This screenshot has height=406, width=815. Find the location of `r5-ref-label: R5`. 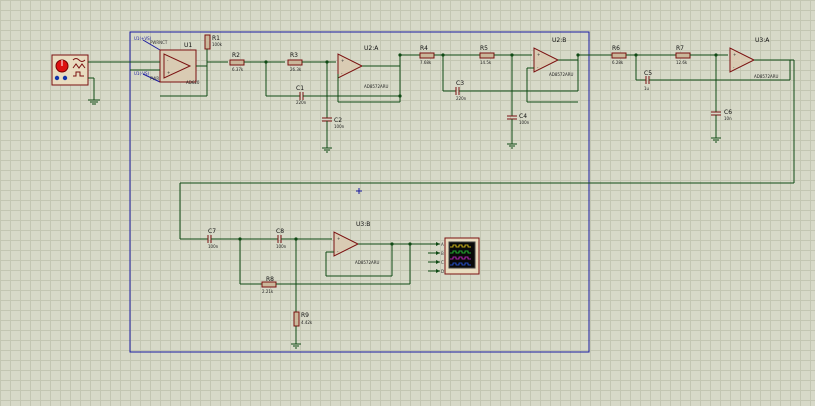

r5-ref-label: R5 is located at coordinates (484, 48).